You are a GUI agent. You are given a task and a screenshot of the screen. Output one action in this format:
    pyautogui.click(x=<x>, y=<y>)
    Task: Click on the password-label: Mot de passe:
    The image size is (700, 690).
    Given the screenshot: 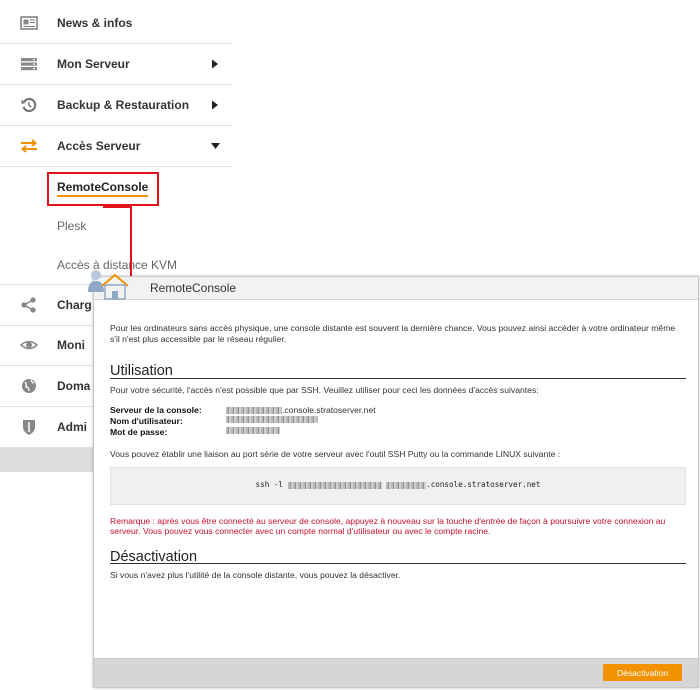 What is the action you would take?
    pyautogui.click(x=139, y=432)
    